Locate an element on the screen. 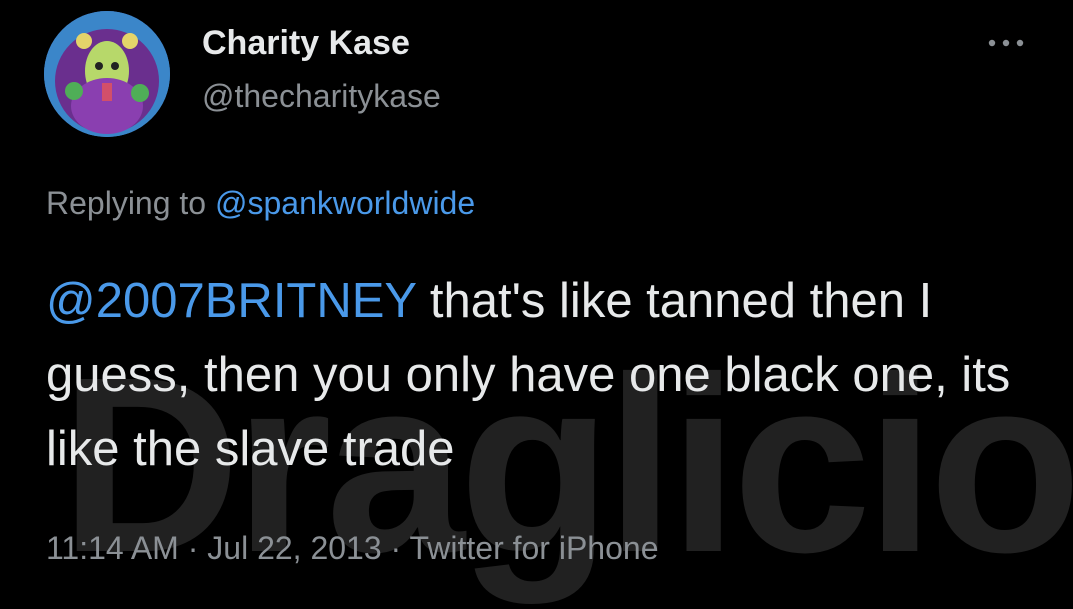  tweet-source: Twitter for iPhone is located at coordinates (533, 548).